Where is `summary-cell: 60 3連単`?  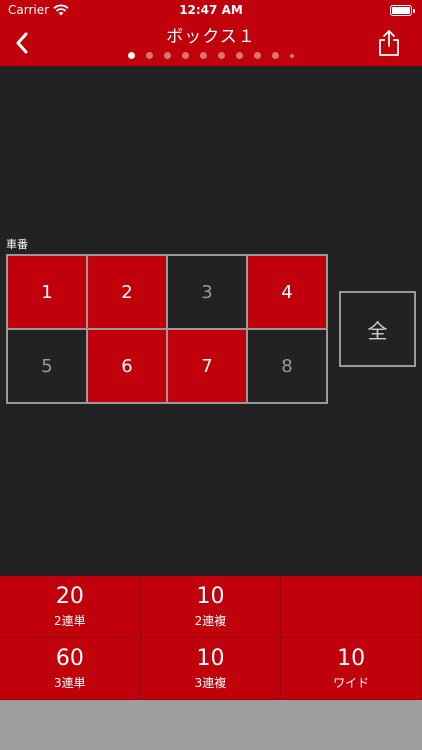 summary-cell: 60 3連単 is located at coordinates (70, 669).